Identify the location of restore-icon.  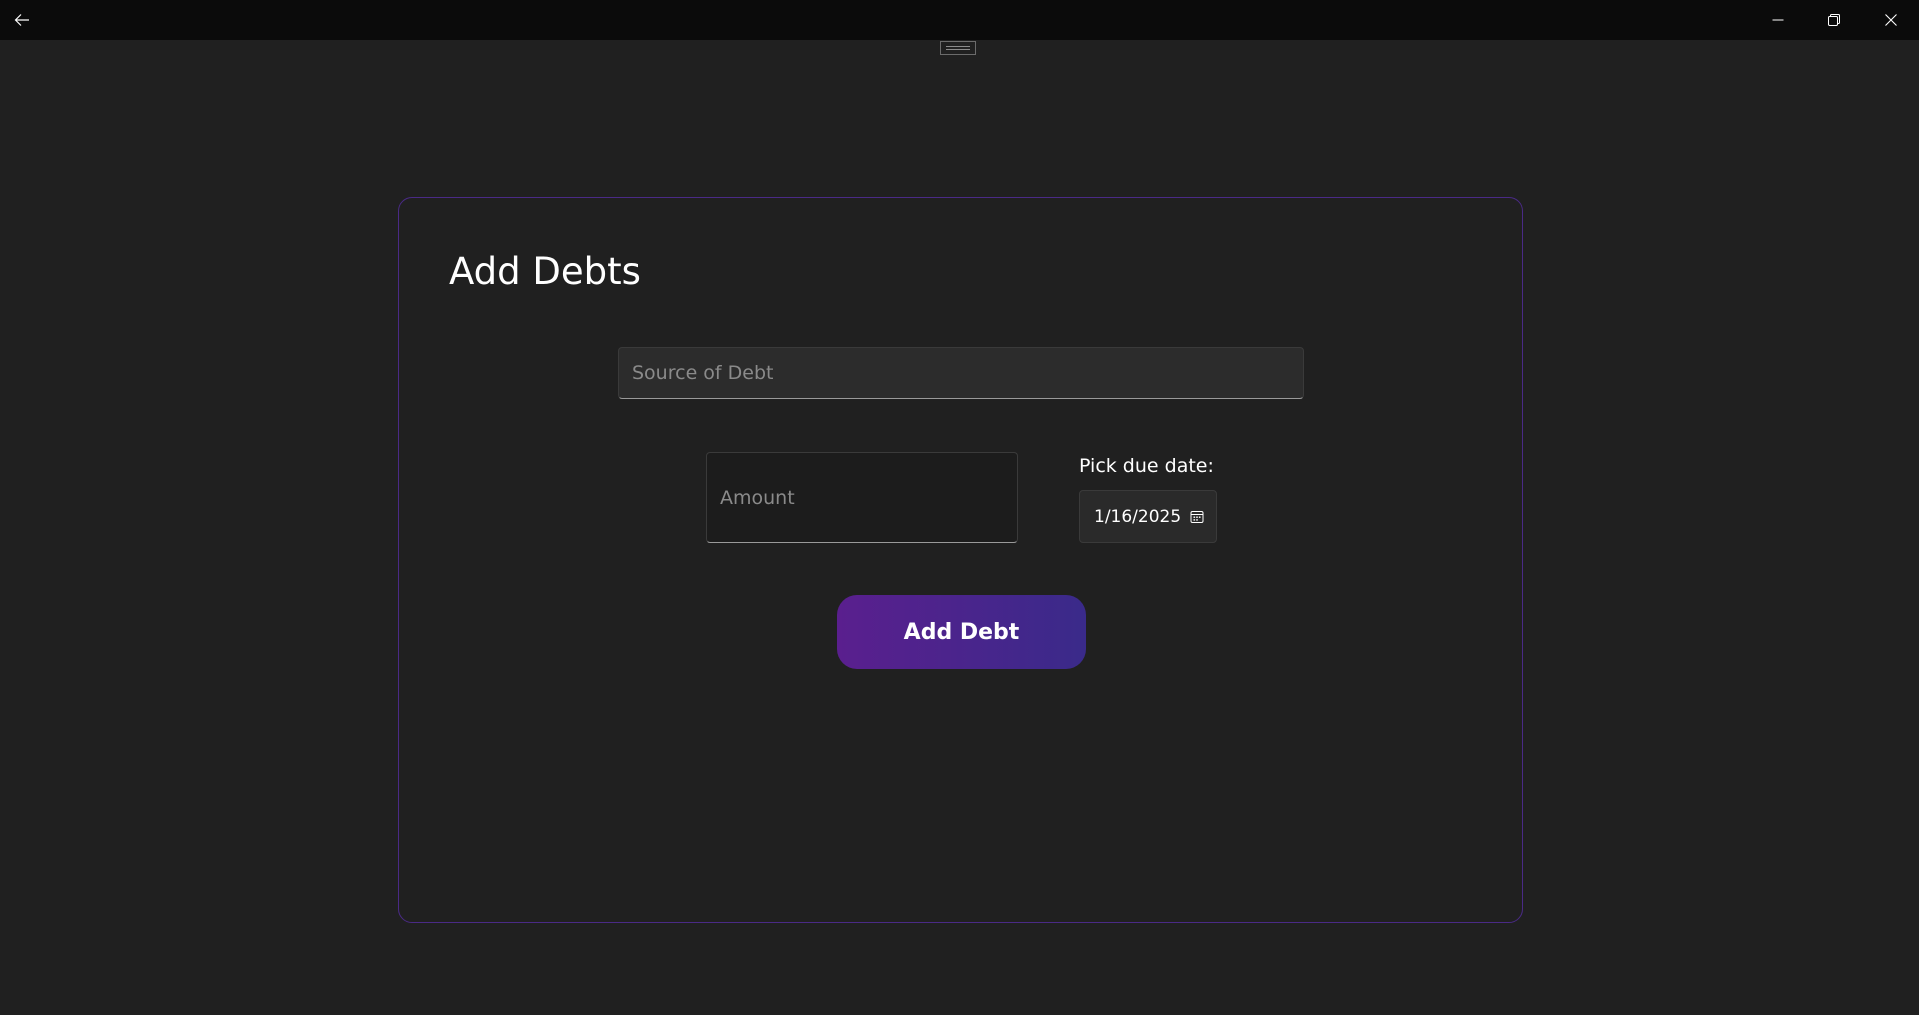
(1834, 20).